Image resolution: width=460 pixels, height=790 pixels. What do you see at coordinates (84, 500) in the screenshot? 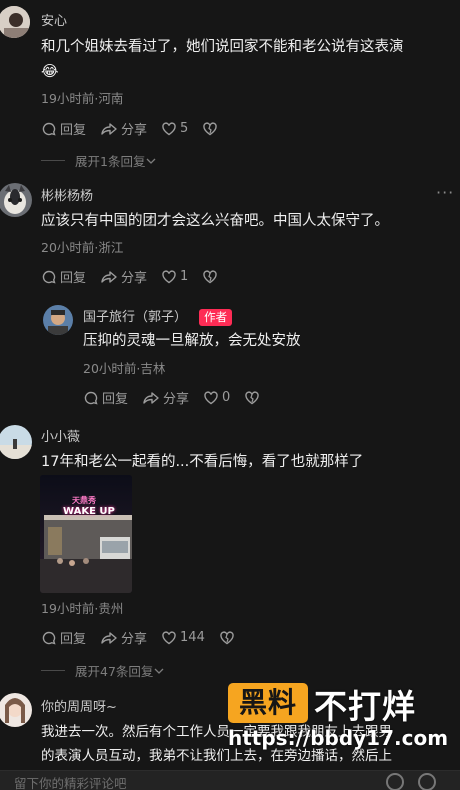
I see `photo-sign-top: 天鼎秀` at bounding box center [84, 500].